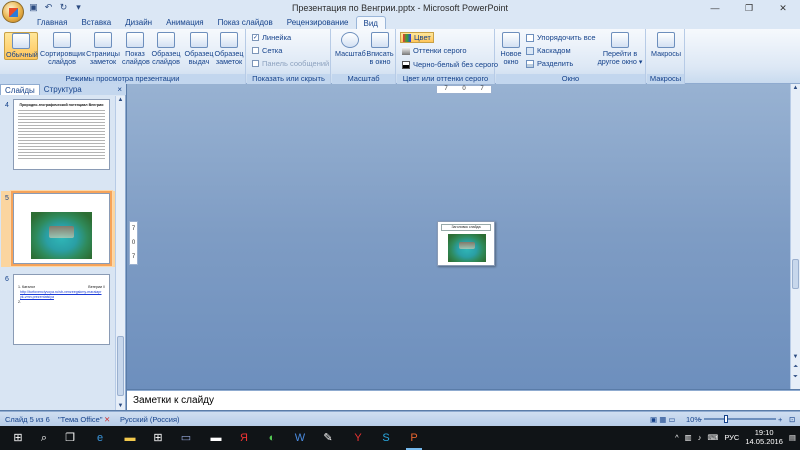  What do you see at coordinates (792, 437) in the screenshot?
I see `notifications-icon: ▤` at bounding box center [792, 437].